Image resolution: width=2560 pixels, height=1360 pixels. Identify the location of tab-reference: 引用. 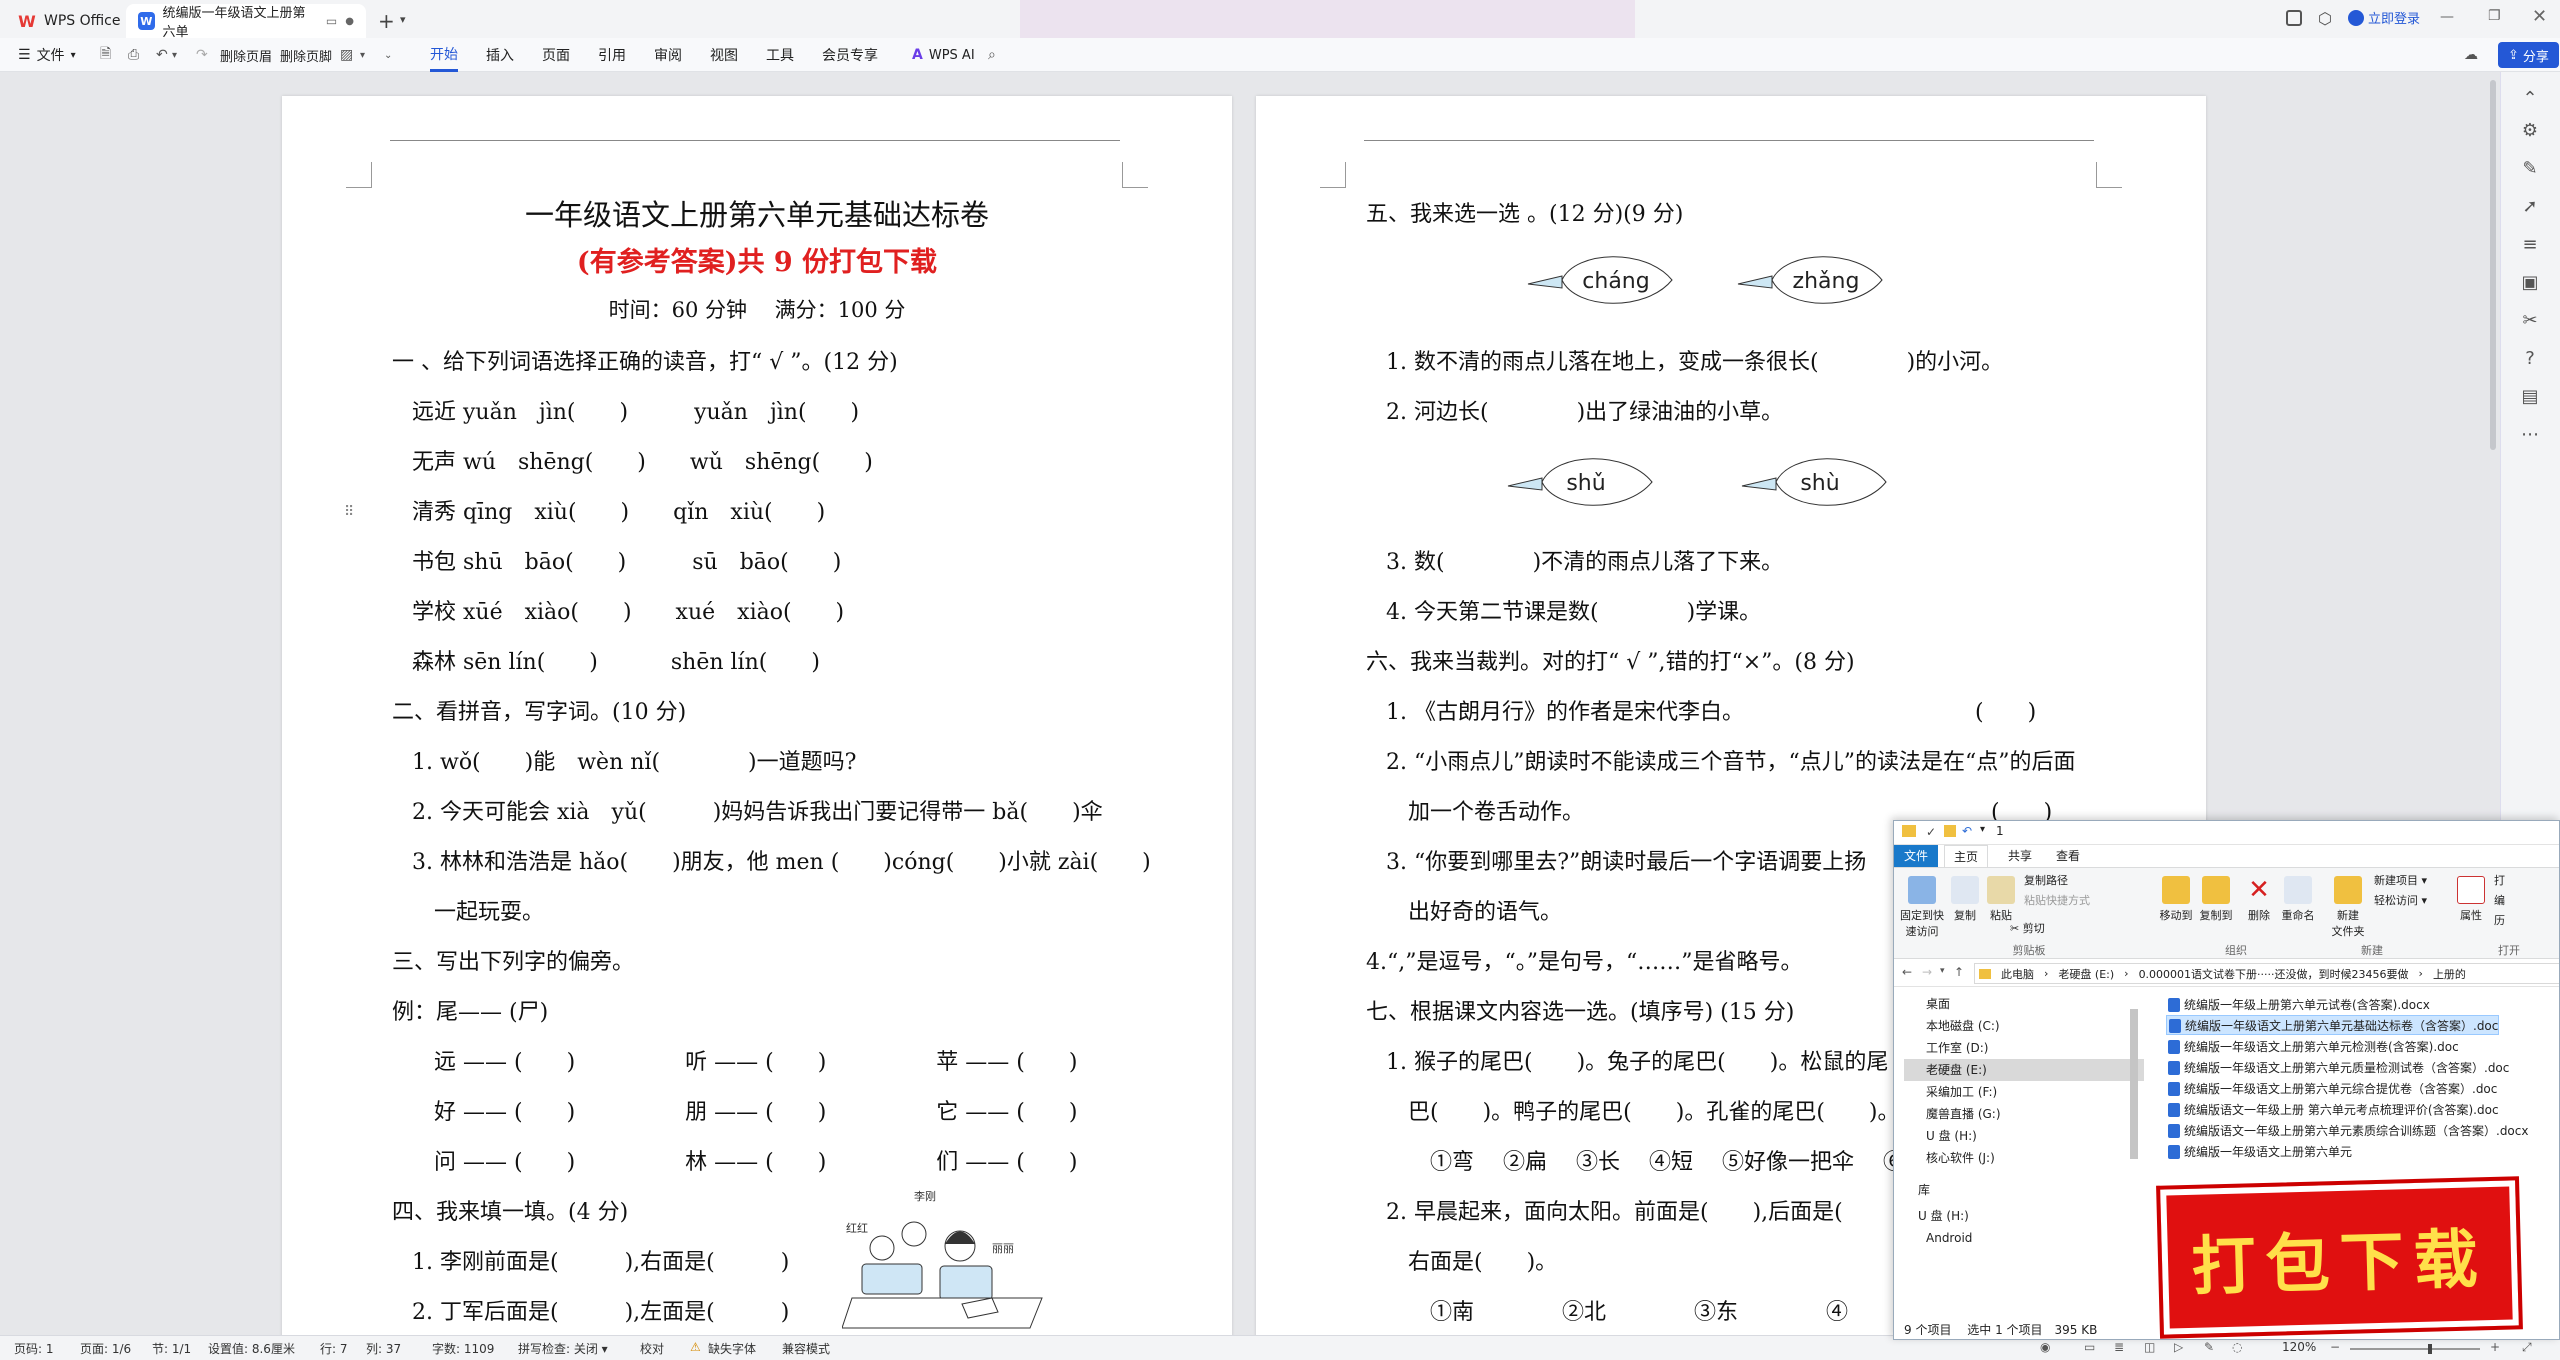
(612, 55).